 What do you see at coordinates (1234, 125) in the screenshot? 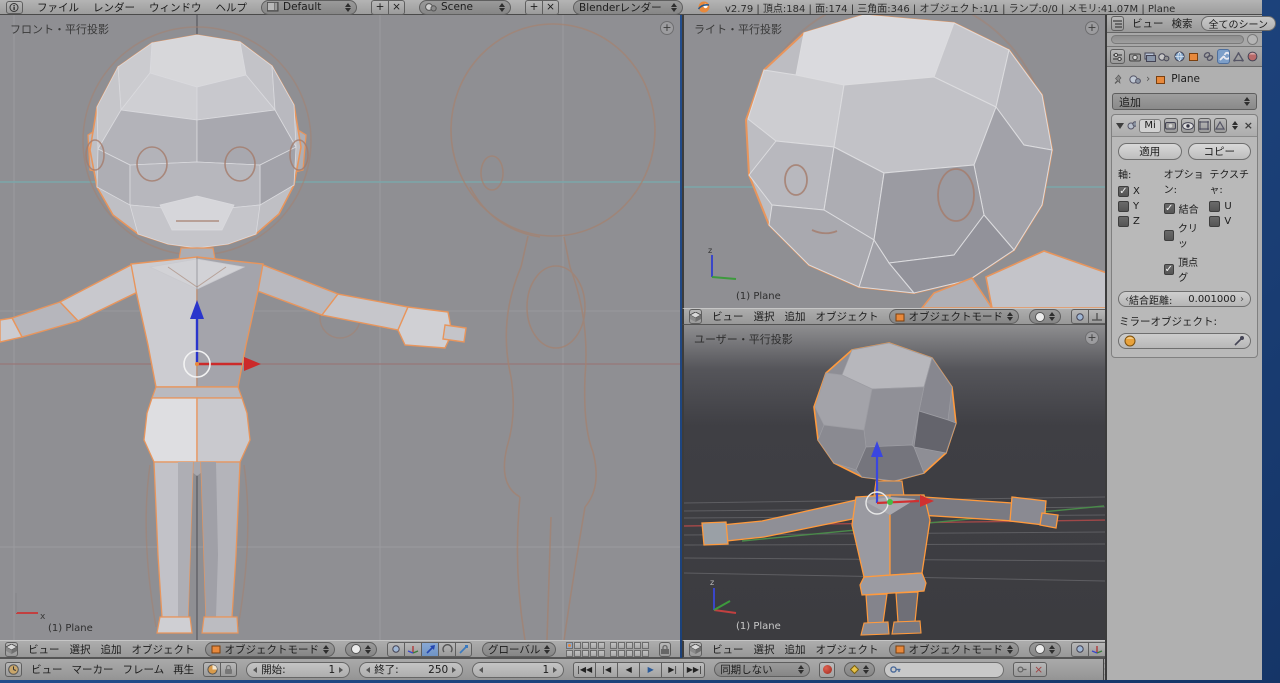
I see `move-modifier-buttons` at bounding box center [1234, 125].